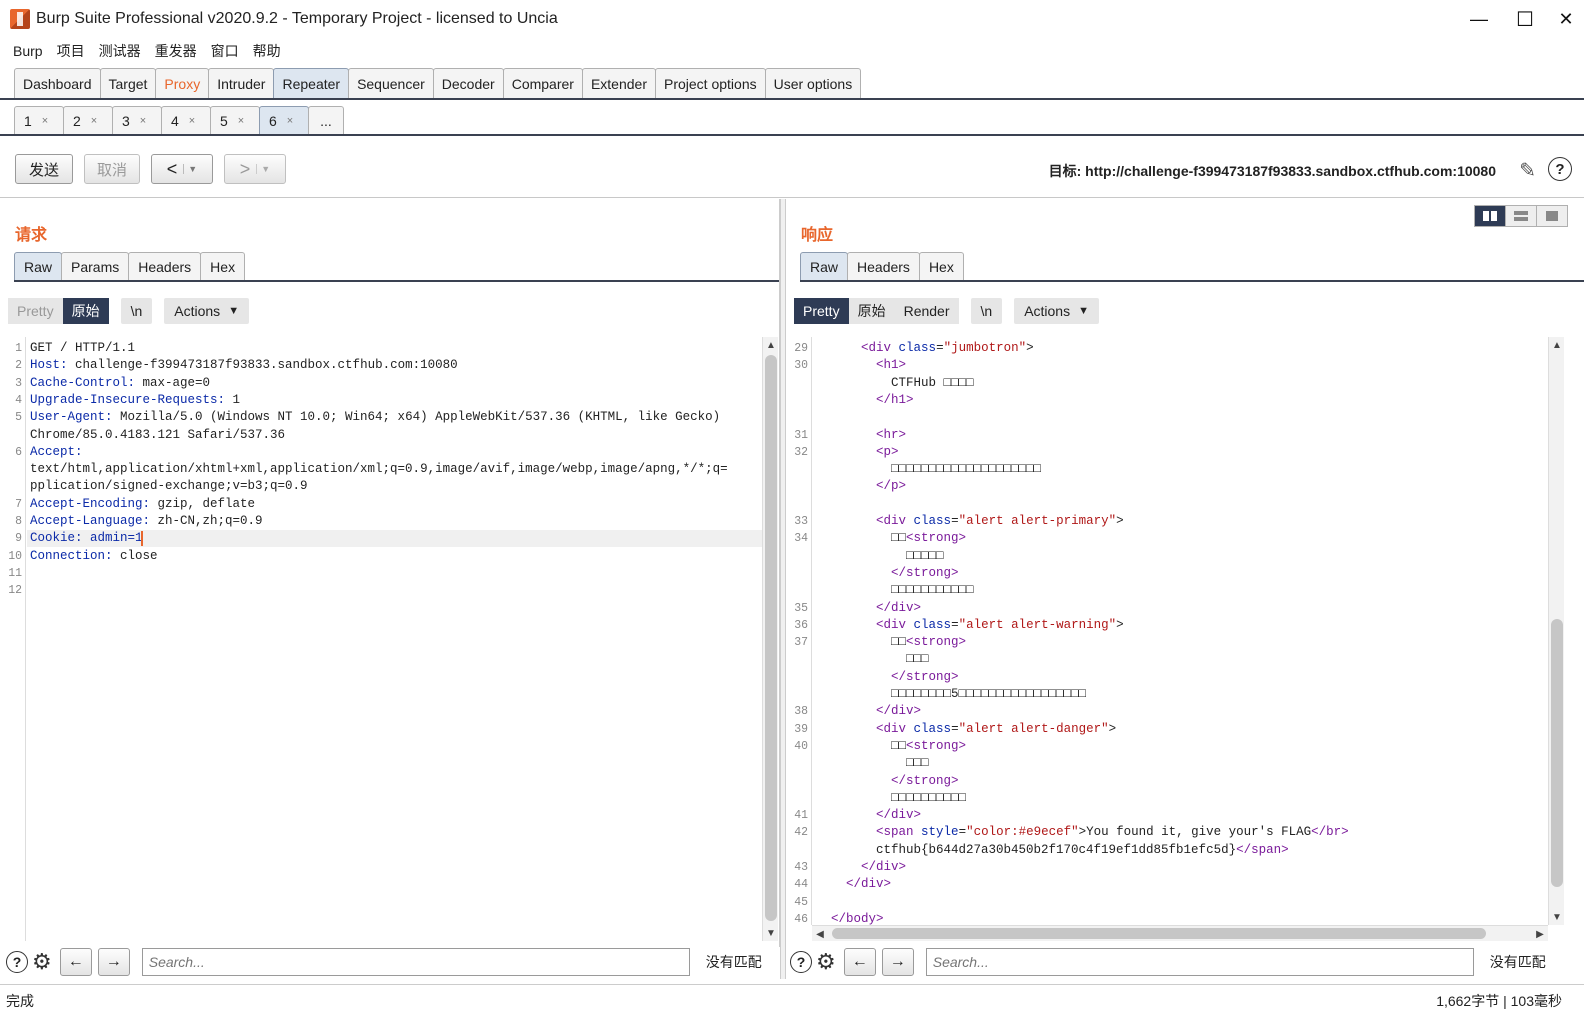 This screenshot has height=1022, width=1584. Describe the element at coordinates (850, 918) in the screenshot. I see `response-line: </body>` at that location.